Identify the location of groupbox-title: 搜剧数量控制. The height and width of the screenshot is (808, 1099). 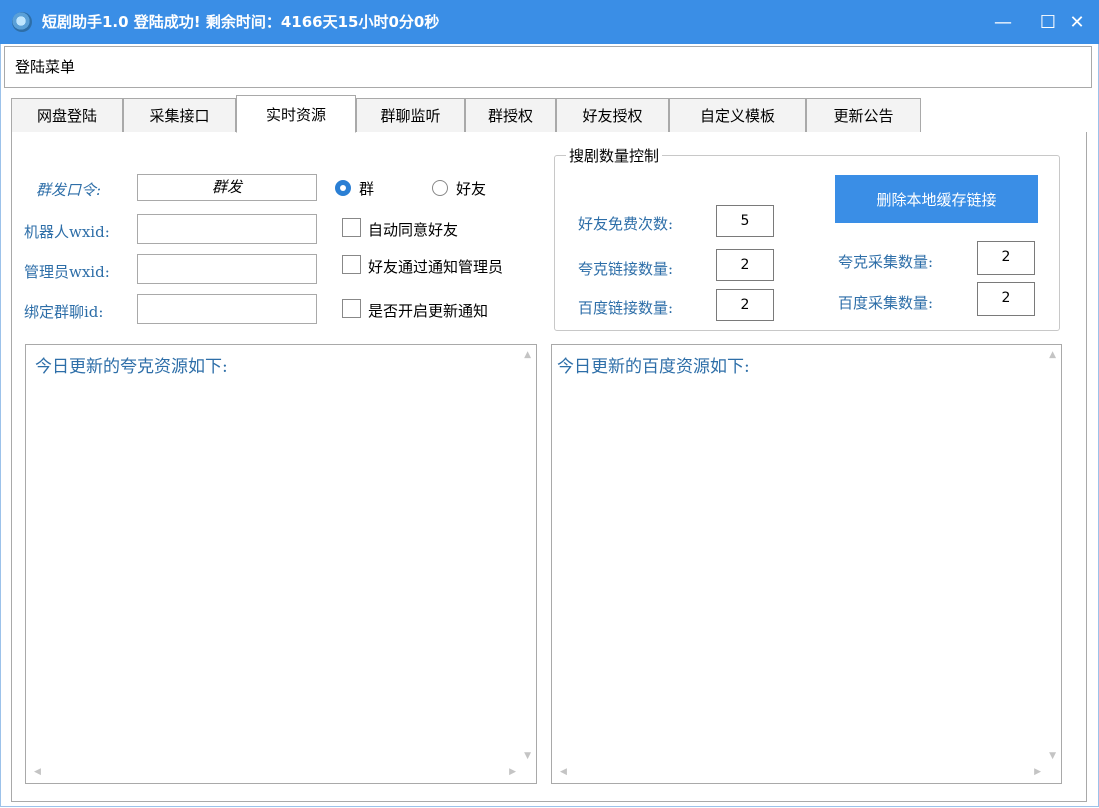
(614, 155).